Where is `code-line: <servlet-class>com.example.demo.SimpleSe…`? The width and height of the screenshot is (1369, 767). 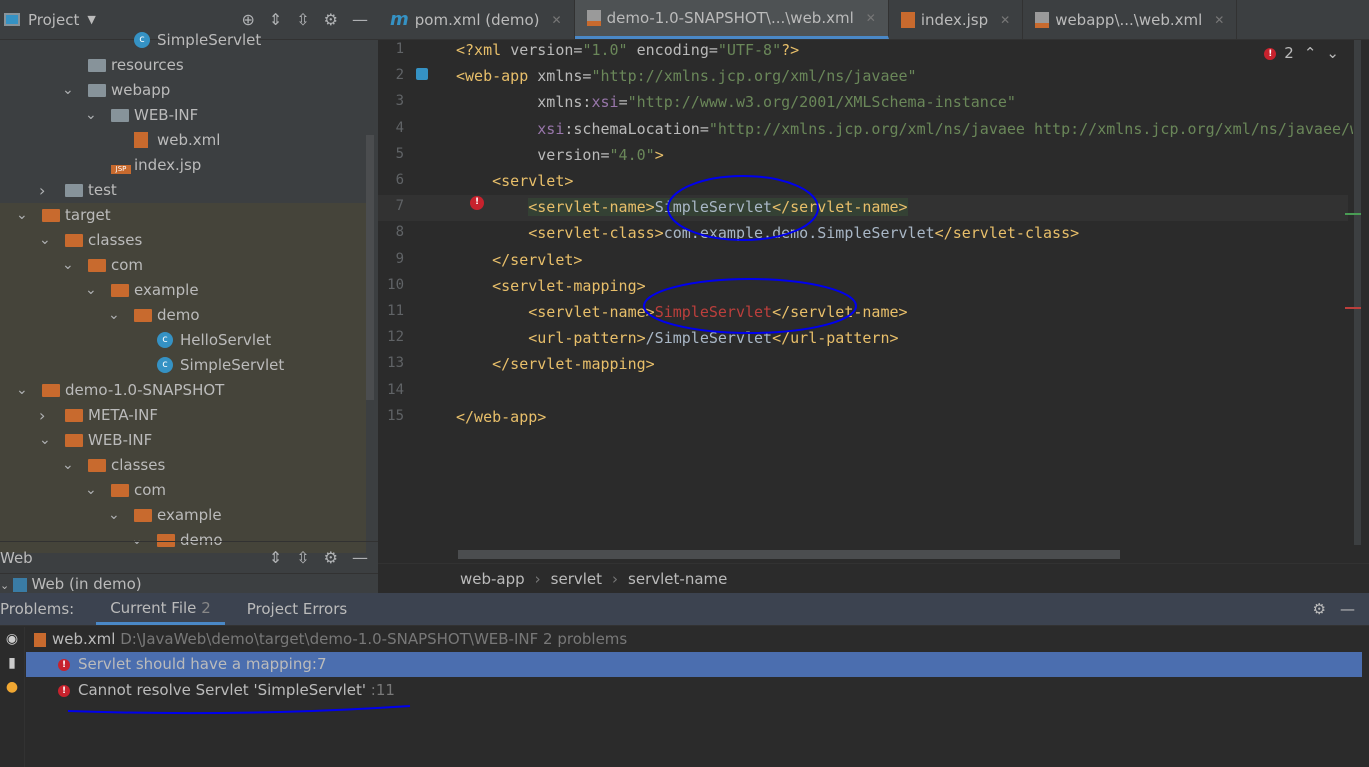
code-line: <servlet-class>com.example.demo.SimpleSe… is located at coordinates (767, 233).